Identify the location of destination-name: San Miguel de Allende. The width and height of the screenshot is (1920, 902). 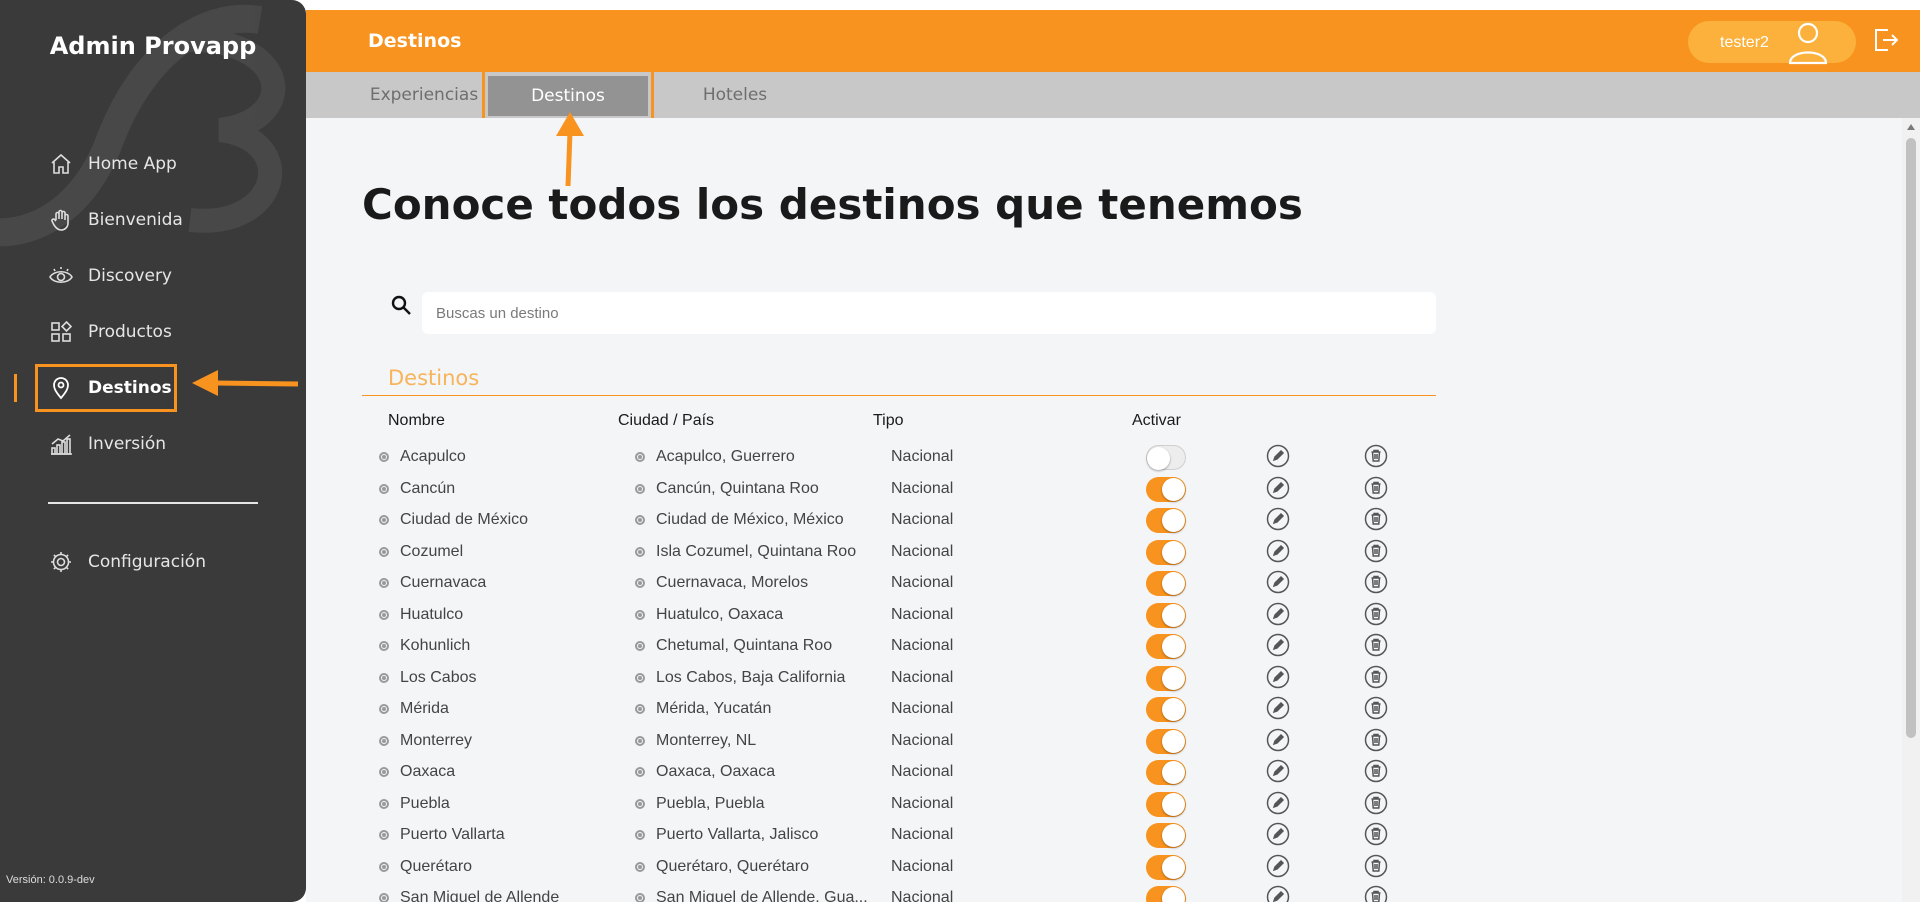
(480, 895).